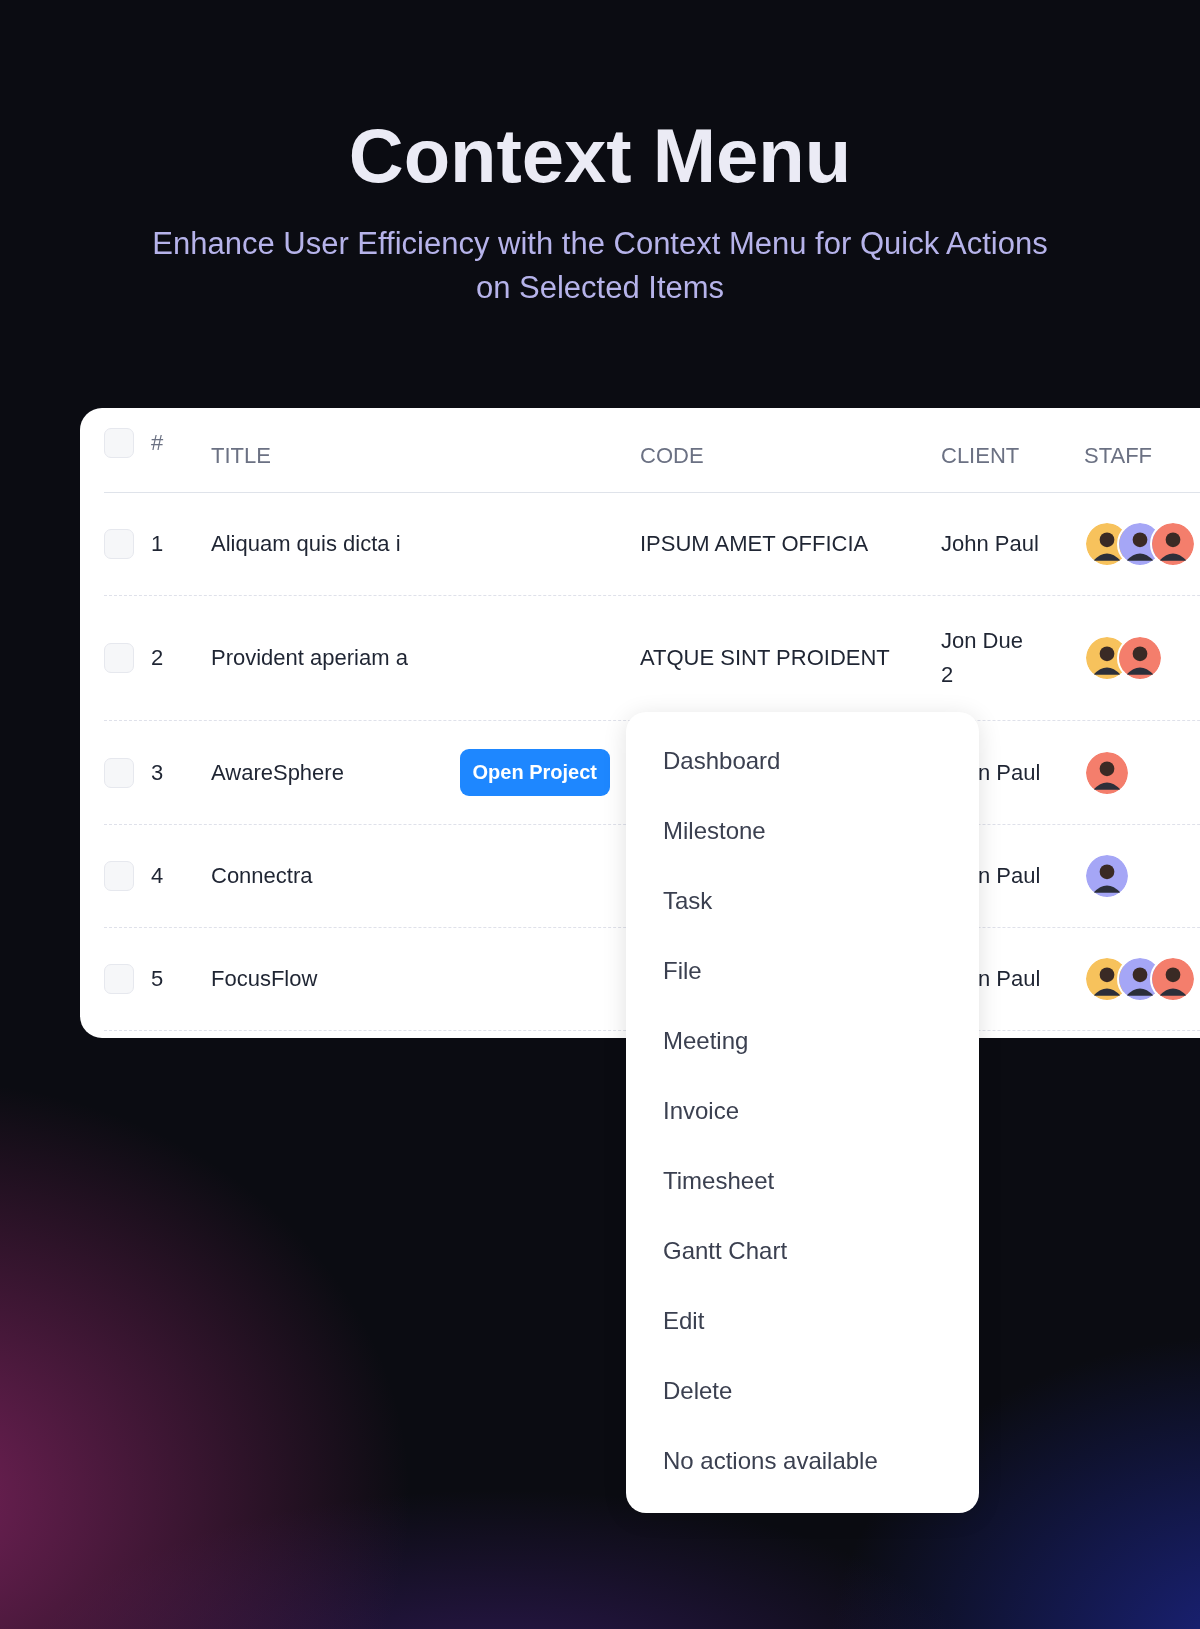 The image size is (1200, 1629). What do you see at coordinates (277, 772) in the screenshot?
I see `project-title: AwareSphere` at bounding box center [277, 772].